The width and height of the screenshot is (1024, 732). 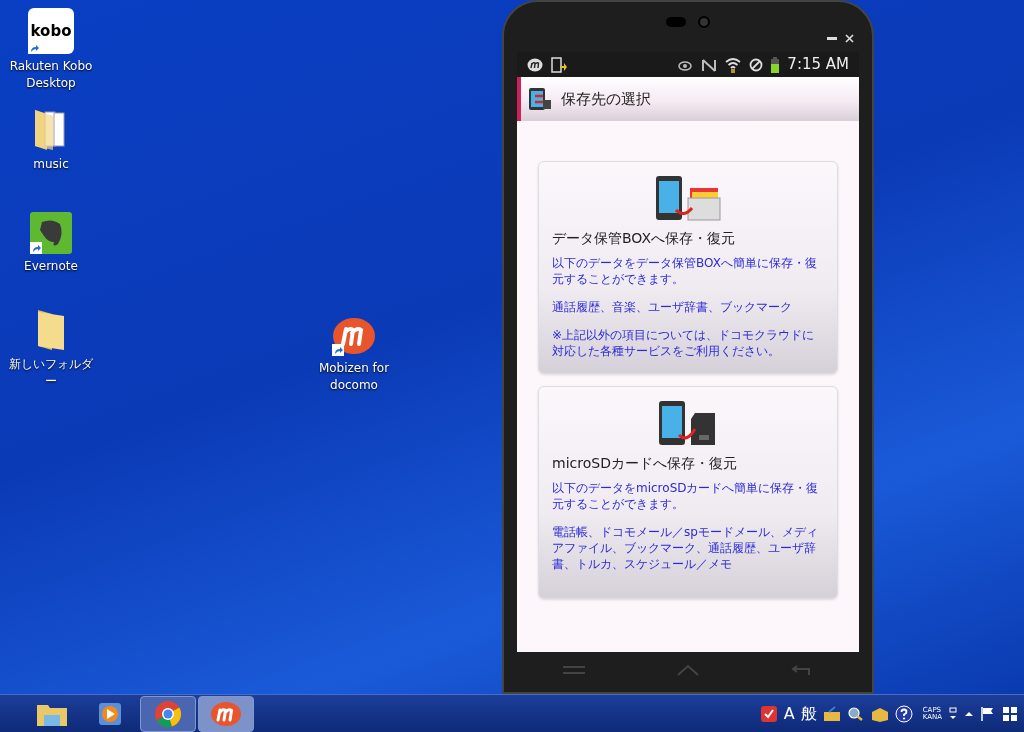 I want to click on play-icon, so click(x=110, y=713).